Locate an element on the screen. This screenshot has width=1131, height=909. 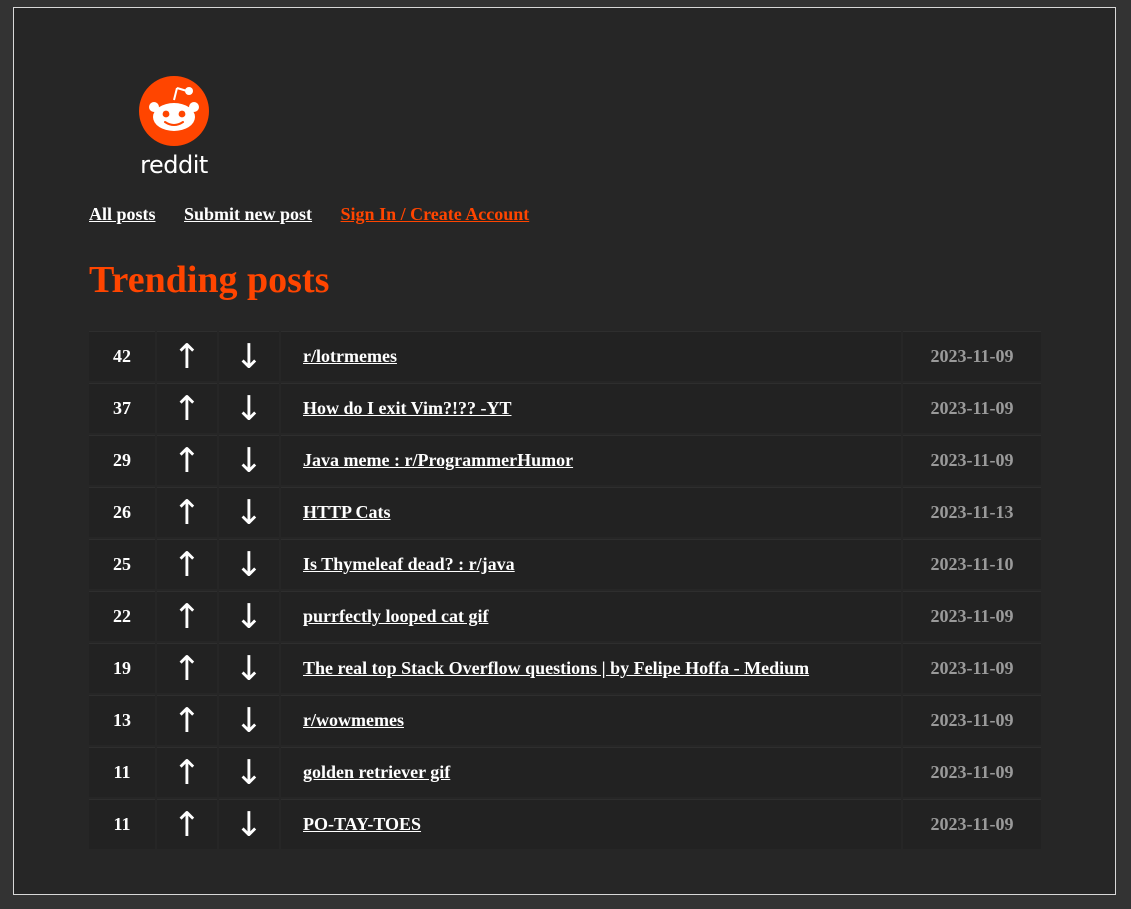
post-title-cell: HTTP Cats is located at coordinates (591, 512).